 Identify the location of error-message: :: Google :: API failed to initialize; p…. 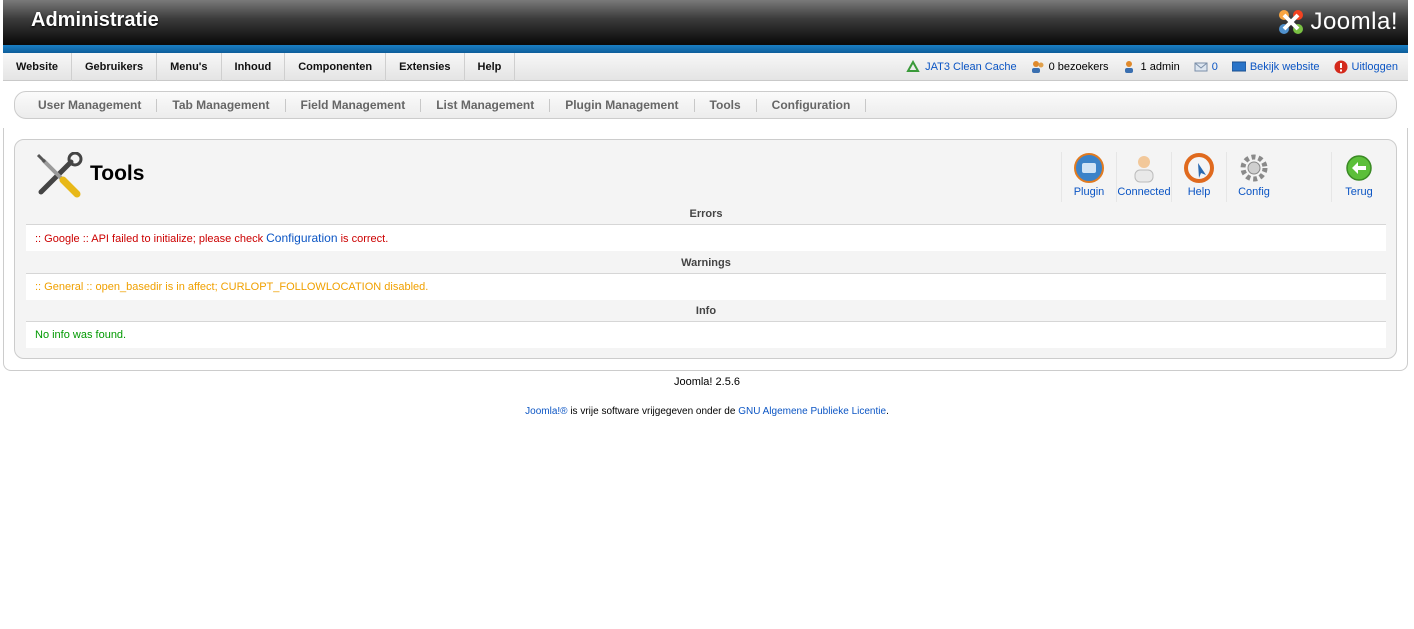
(706, 238).